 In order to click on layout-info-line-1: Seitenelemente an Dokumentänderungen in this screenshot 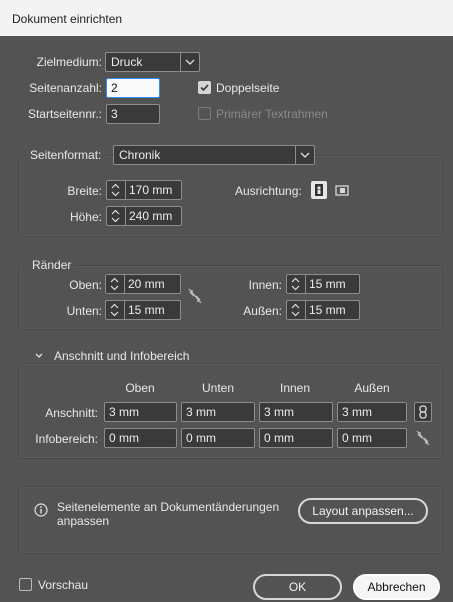, I will do `click(168, 507)`.